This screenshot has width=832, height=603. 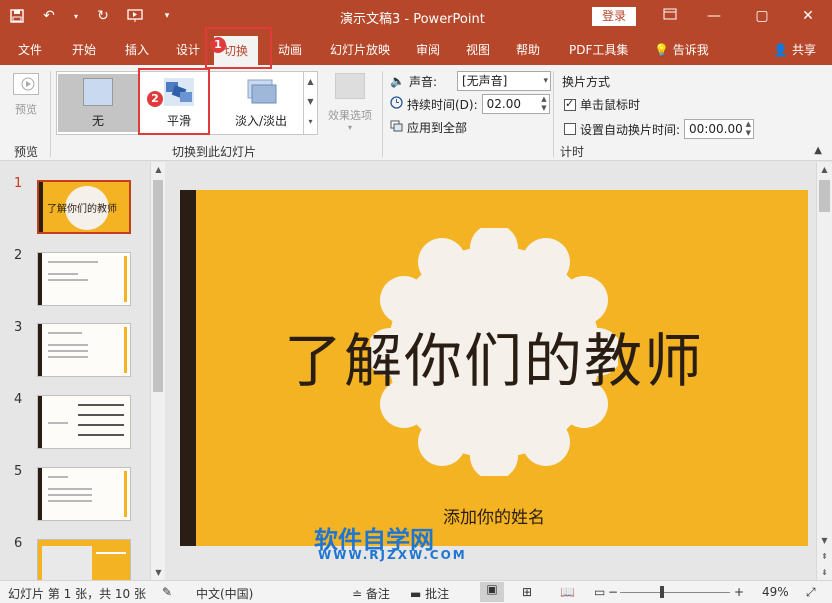 I want to click on quick-access-toolbar: ↶ ▾ ↻ ▾, so click(x=92, y=16).